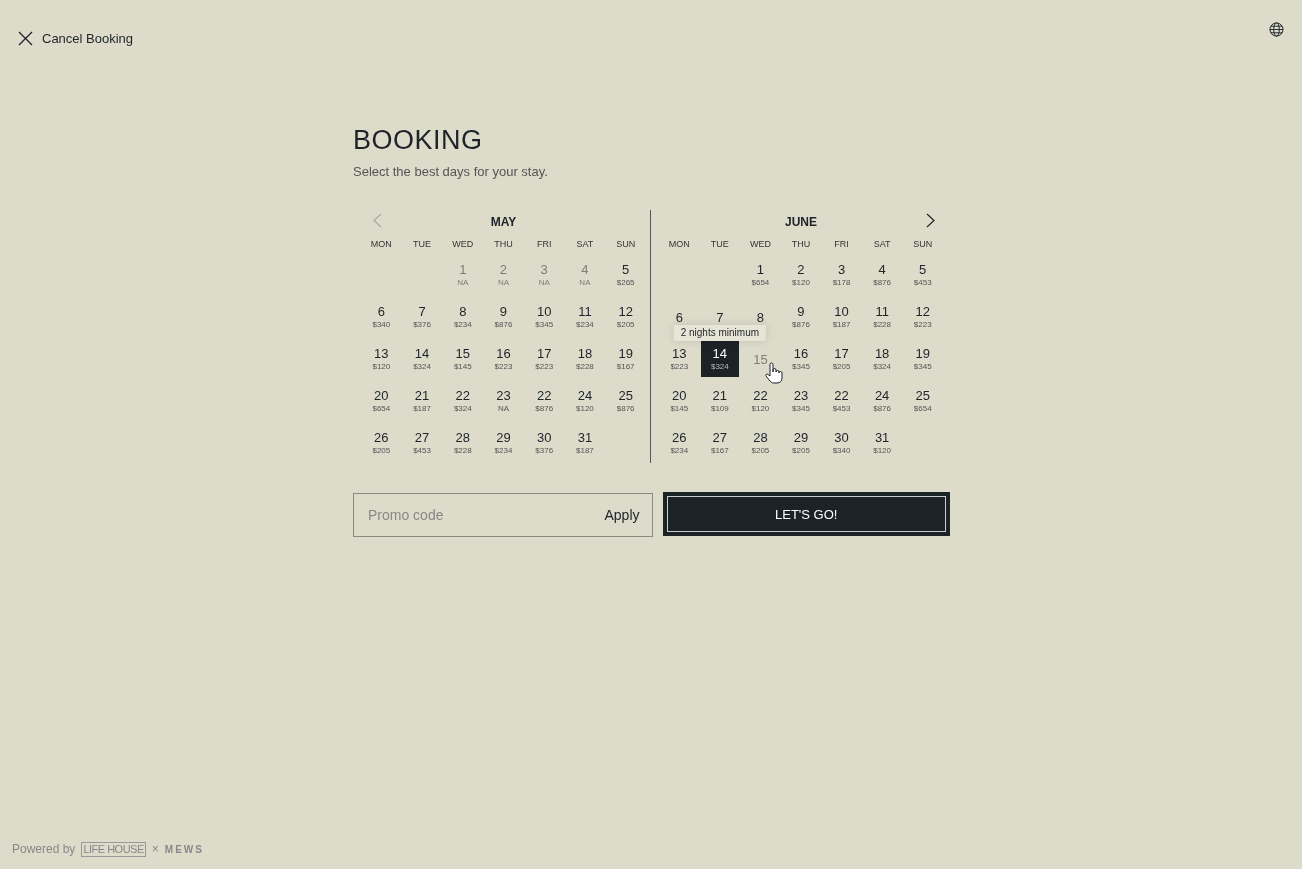 The height and width of the screenshot is (869, 1302). I want to click on brand-logo: LIFE HOUSE, so click(113, 849).